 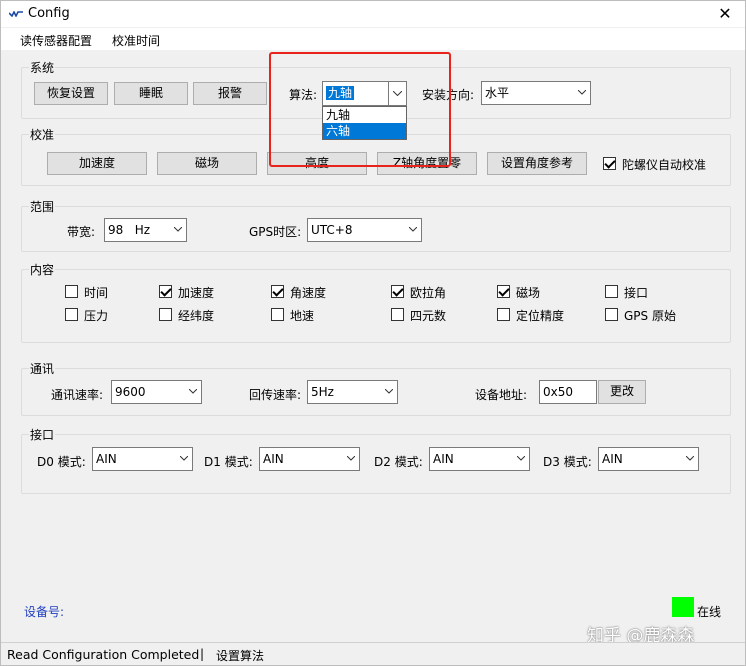 I want to click on content-mag-checkbox, so click(x=503, y=291).